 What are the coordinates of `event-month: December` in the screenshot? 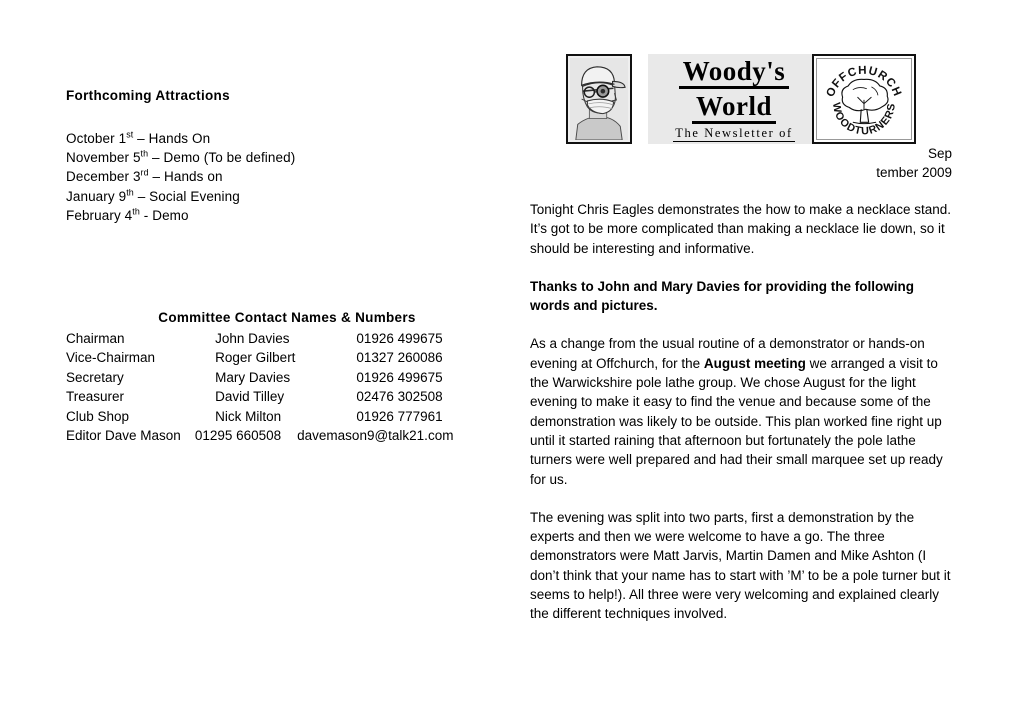 It's located at (99, 177).